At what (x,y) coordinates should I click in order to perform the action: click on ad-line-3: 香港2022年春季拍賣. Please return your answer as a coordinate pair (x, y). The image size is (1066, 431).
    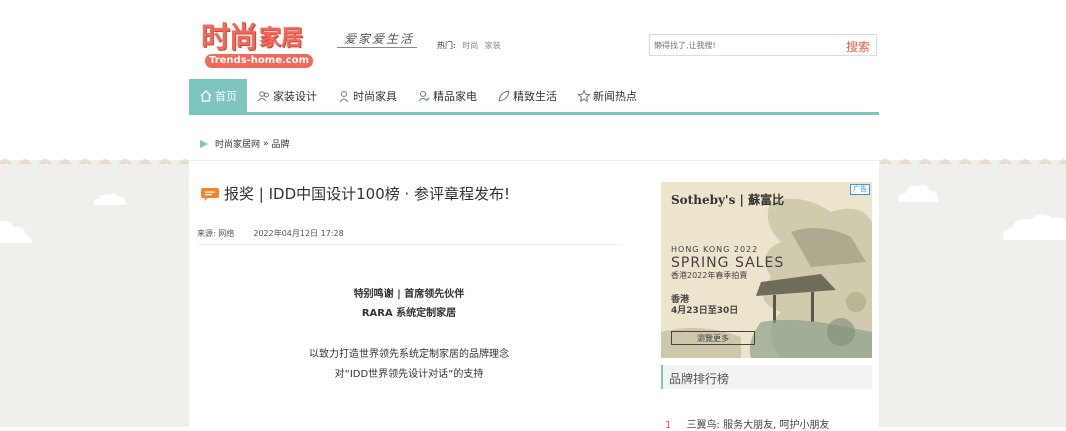
    Looking at the image, I should click on (709, 275).